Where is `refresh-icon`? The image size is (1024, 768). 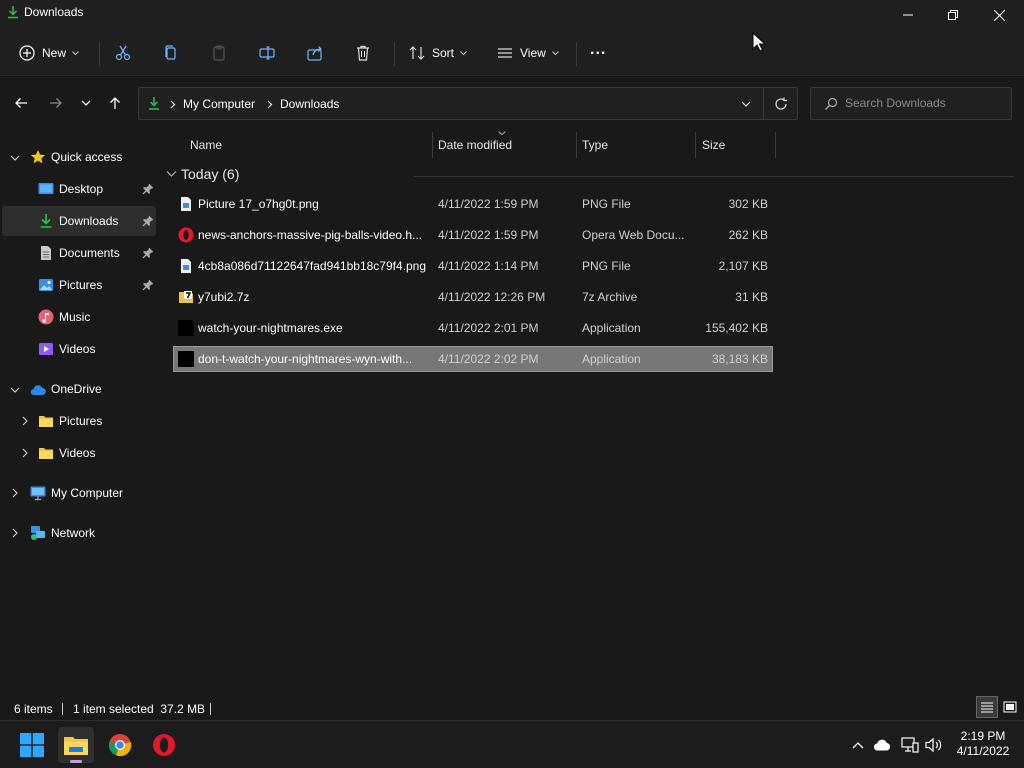
refresh-icon is located at coordinates (781, 104).